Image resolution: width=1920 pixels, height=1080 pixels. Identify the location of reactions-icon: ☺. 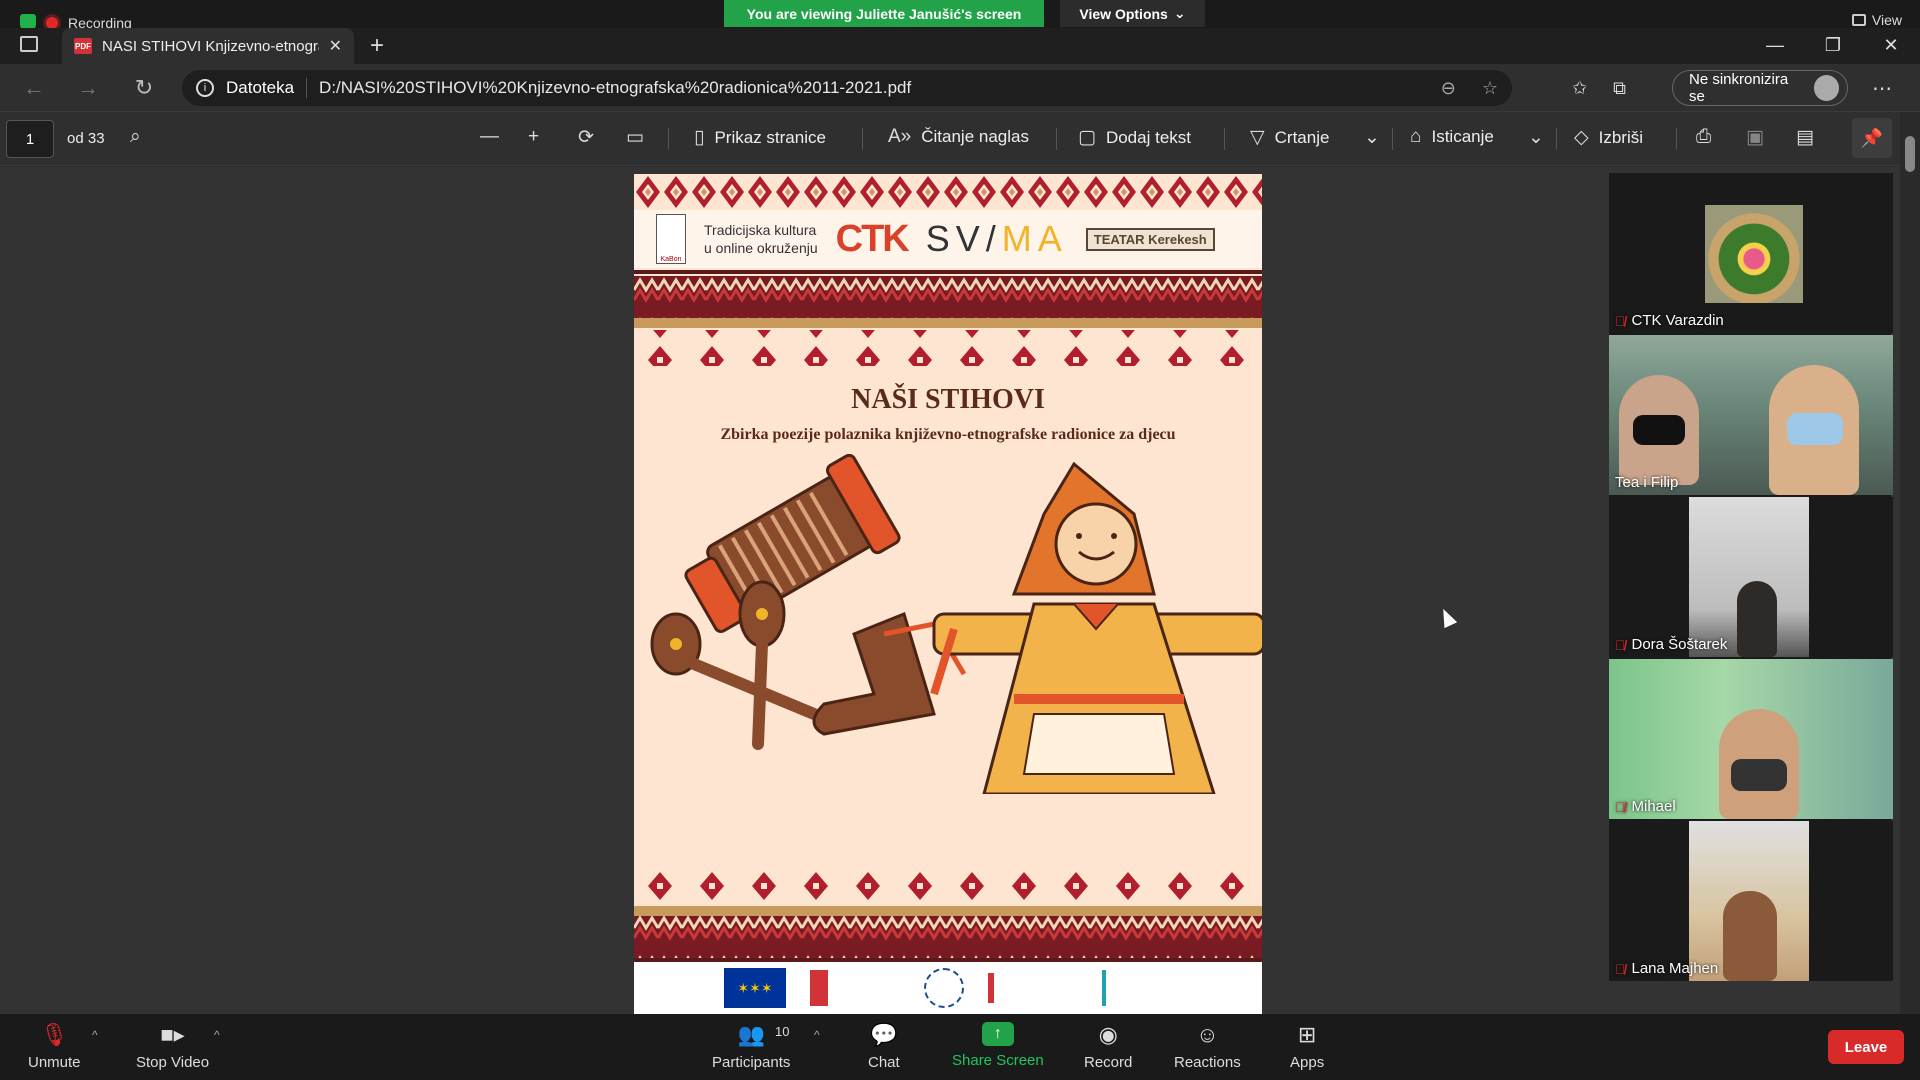
(1207, 1034).